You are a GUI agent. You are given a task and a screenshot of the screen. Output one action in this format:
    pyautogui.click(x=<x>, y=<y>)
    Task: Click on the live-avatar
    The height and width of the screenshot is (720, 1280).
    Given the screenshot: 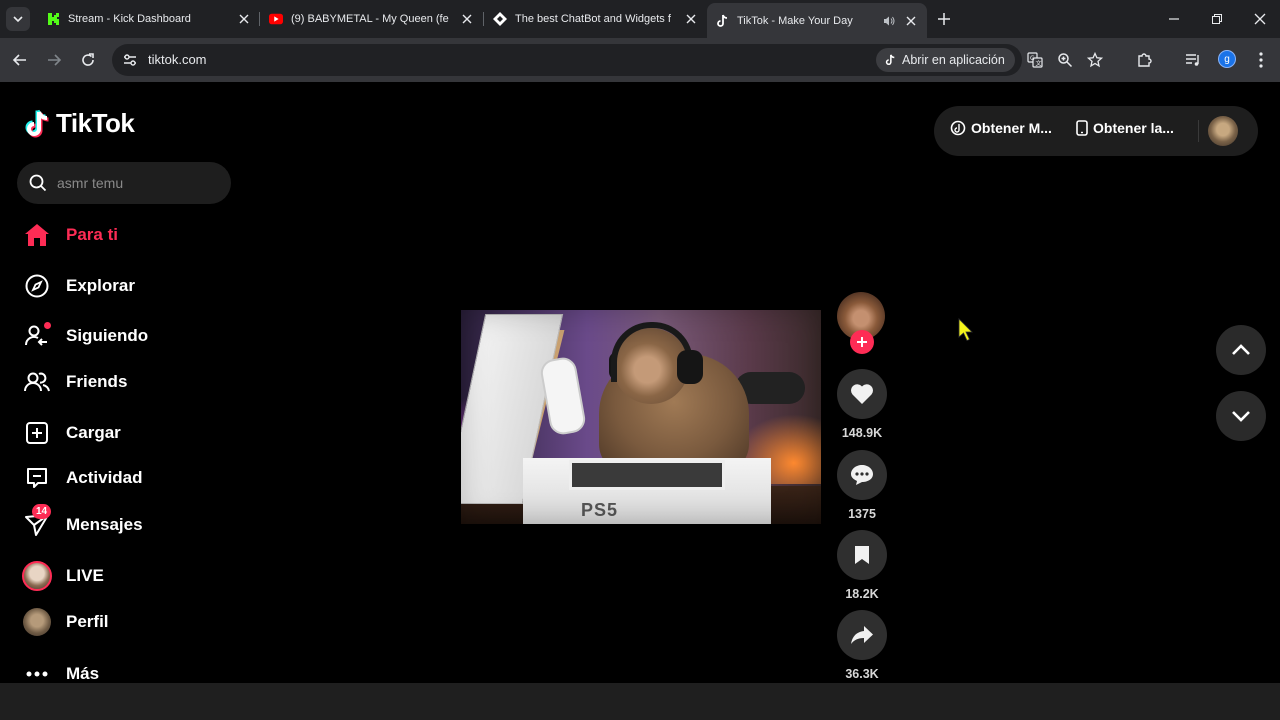 What is the action you would take?
    pyautogui.click(x=37, y=576)
    